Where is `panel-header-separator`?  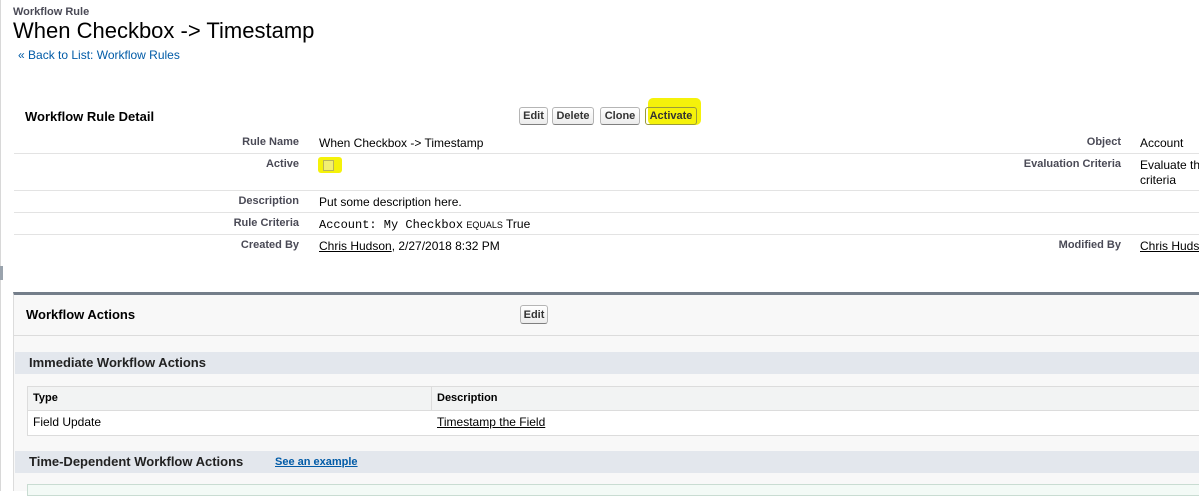
panel-header-separator is located at coordinates (606, 335).